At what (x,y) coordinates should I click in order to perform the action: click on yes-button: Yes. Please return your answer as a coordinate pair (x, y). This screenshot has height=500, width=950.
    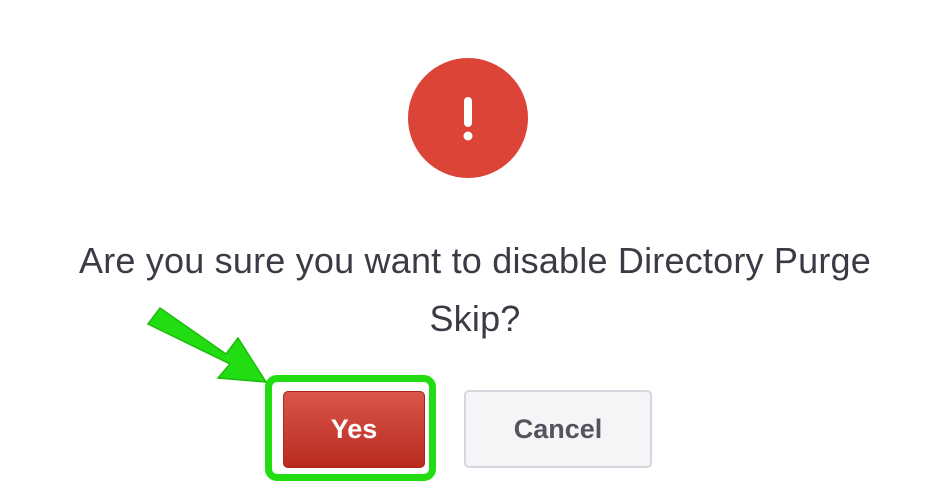
    Looking at the image, I should click on (354, 429).